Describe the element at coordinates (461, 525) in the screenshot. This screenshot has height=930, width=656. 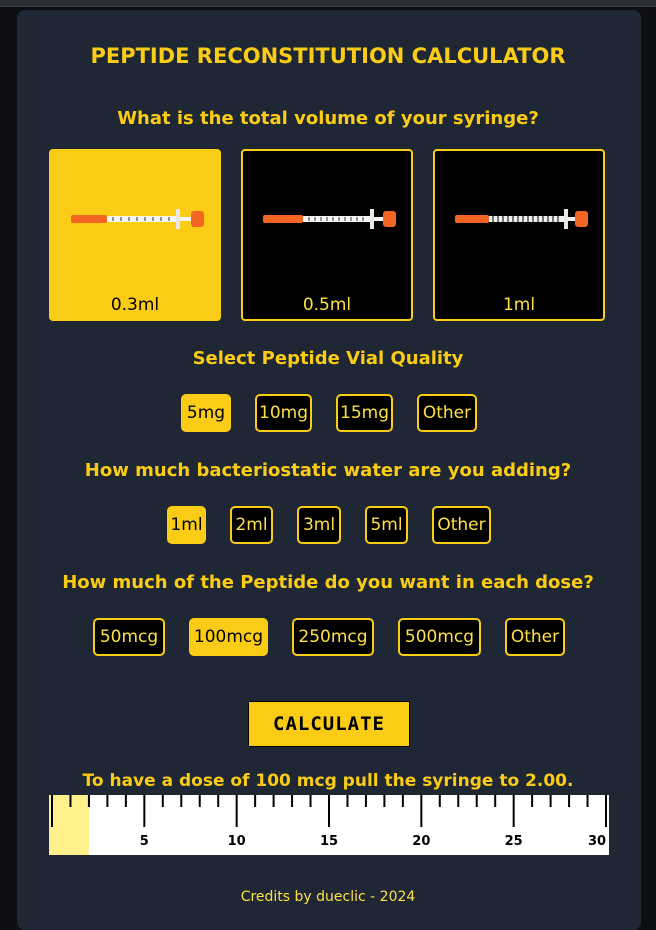
I see `water-option-other: Other` at that location.